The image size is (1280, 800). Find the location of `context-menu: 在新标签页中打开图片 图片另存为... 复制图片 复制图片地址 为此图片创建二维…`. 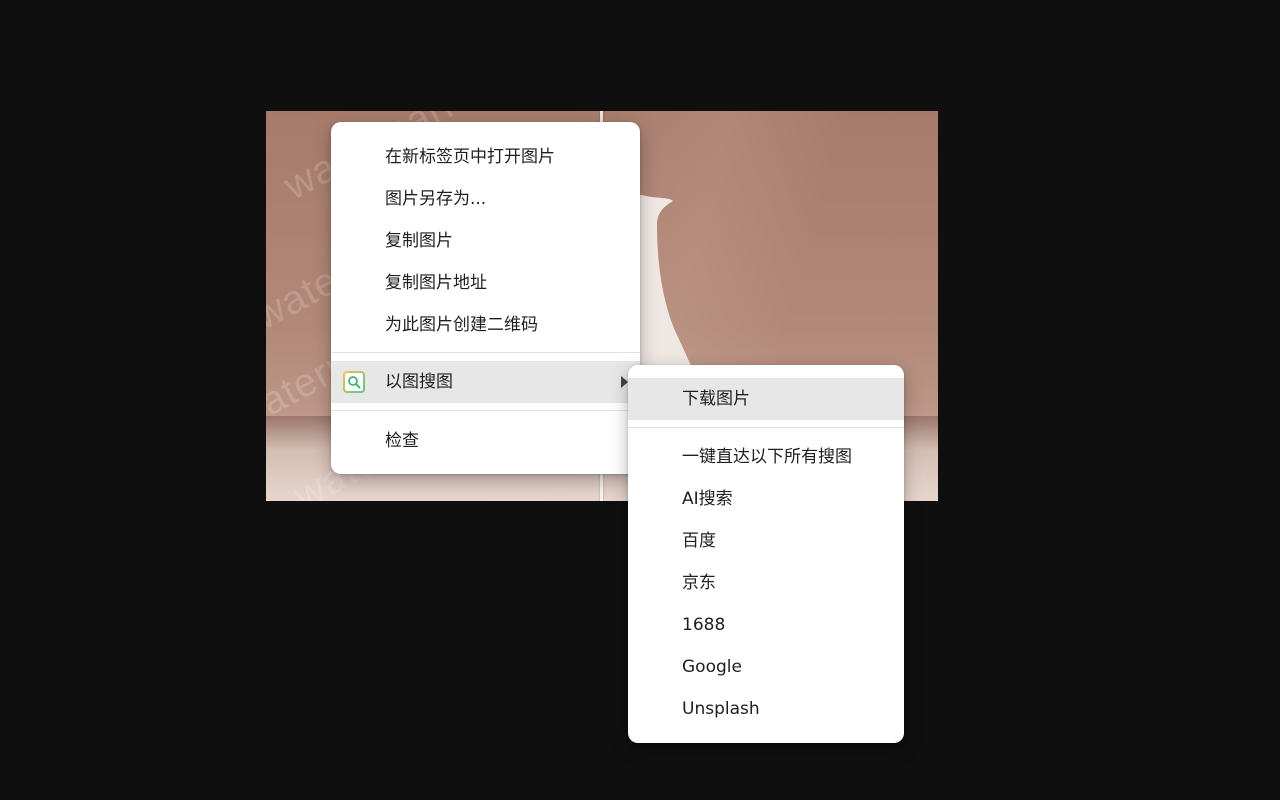

context-menu: 在新标签页中打开图片 图片另存为... 复制图片 复制图片地址 为此图片创建二维… is located at coordinates (485, 298).